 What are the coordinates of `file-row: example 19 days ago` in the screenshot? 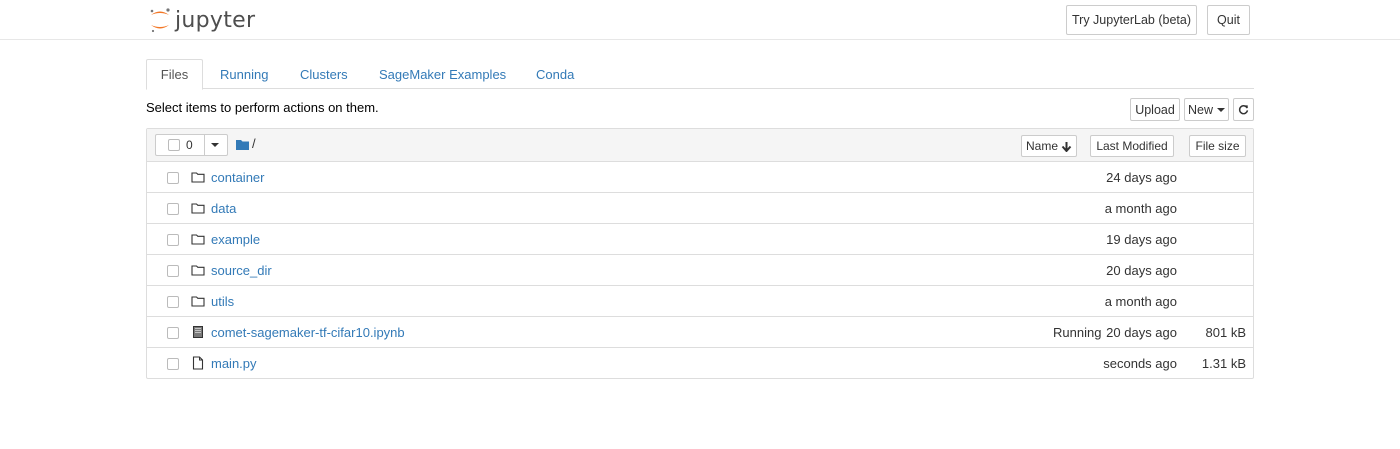 It's located at (700, 239).